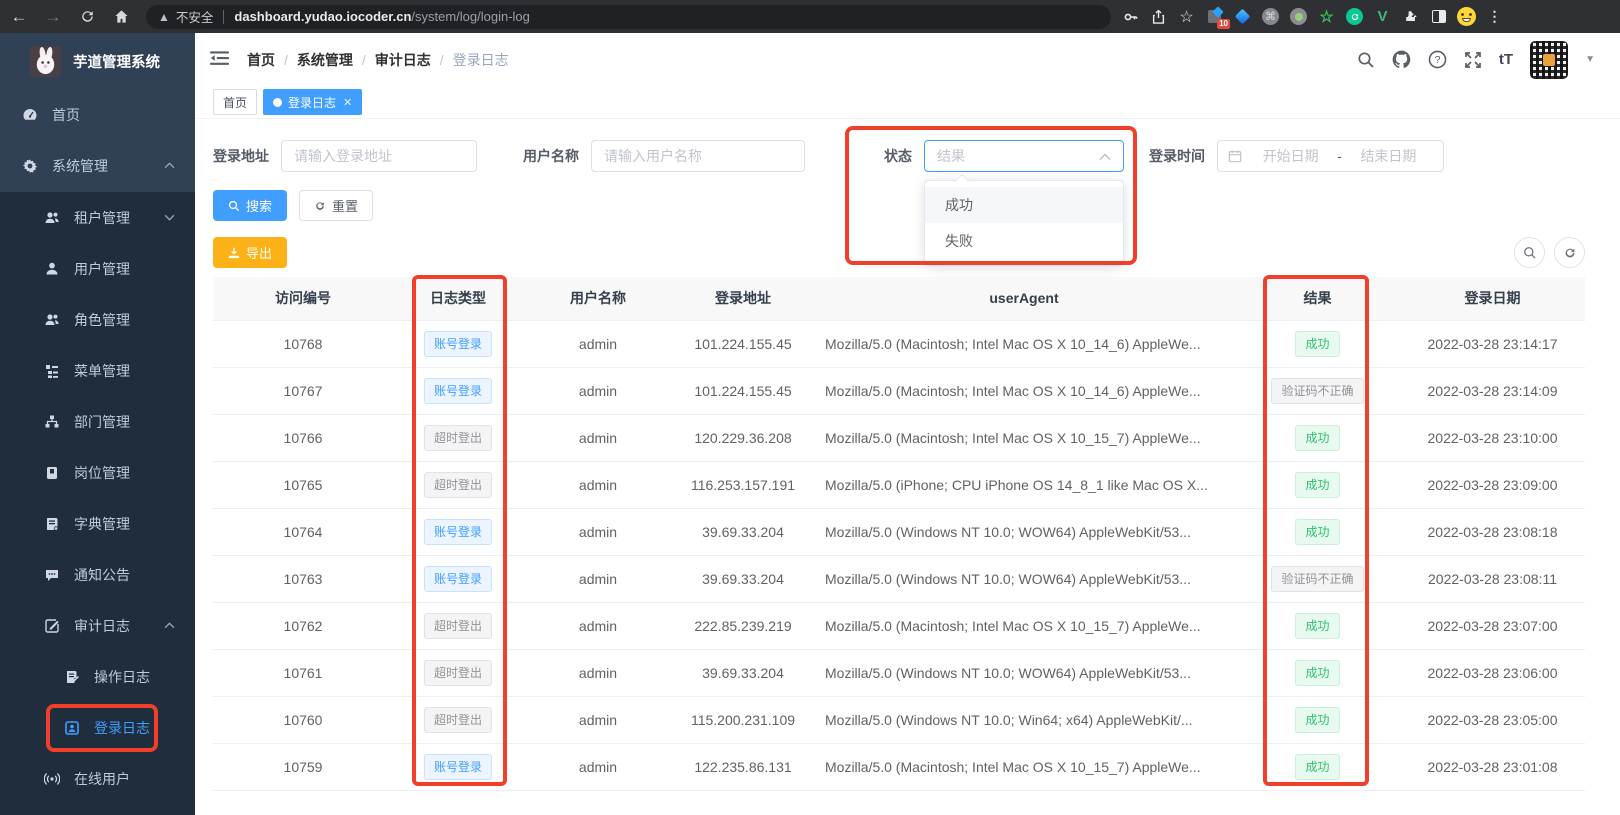  What do you see at coordinates (403, 60) in the screenshot?
I see `breadcrumb-audit-log: 审计日志` at bounding box center [403, 60].